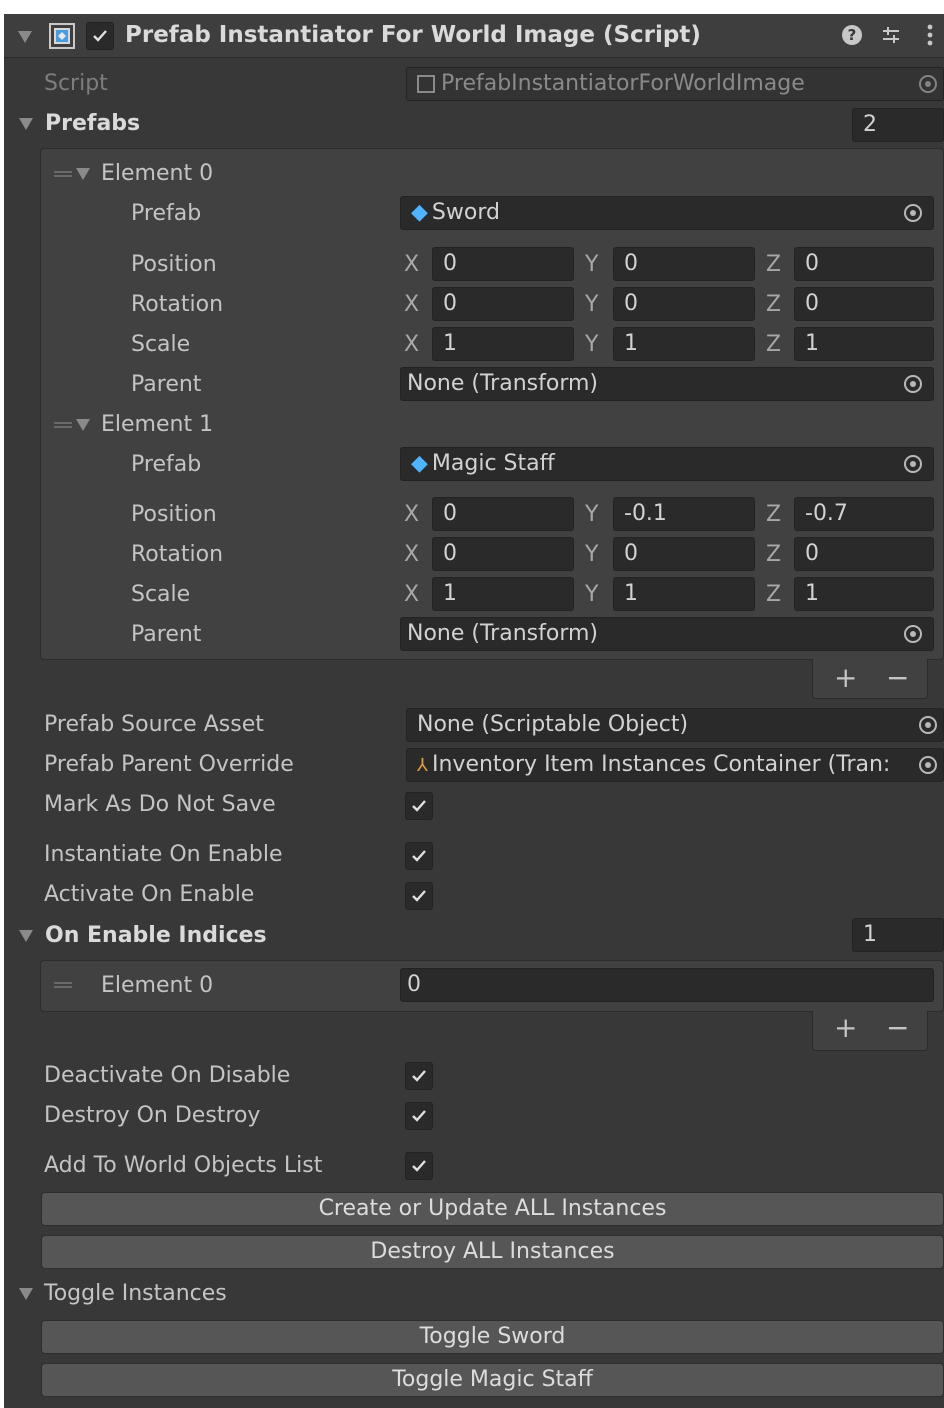 The width and height of the screenshot is (944, 1408). Describe the element at coordinates (149, 894) in the screenshot. I see `activate-on-enable-label: Activate On Enable` at that location.